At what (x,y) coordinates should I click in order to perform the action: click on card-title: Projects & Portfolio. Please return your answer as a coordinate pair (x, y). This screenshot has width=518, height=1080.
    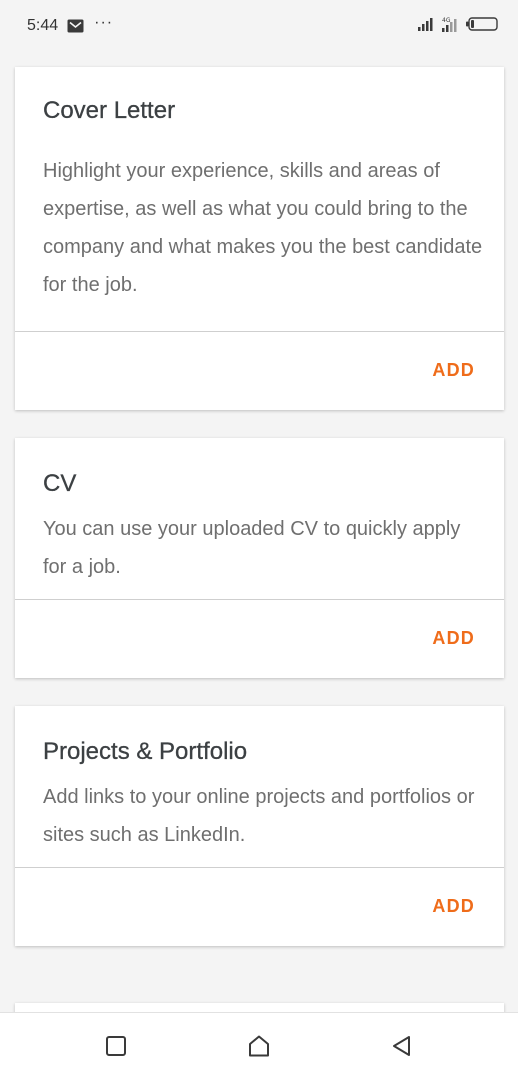
    Looking at the image, I should click on (145, 751).